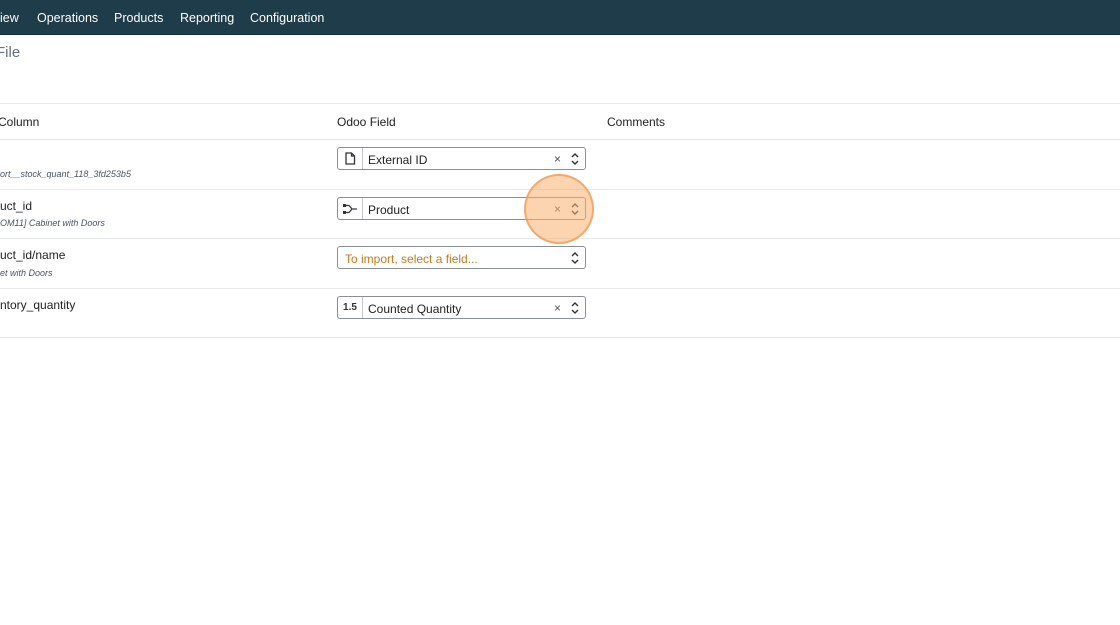 The height and width of the screenshot is (625, 1120). What do you see at coordinates (52, 223) in the screenshot?
I see `column-sample: OM11] Cabinet with Doors` at bounding box center [52, 223].